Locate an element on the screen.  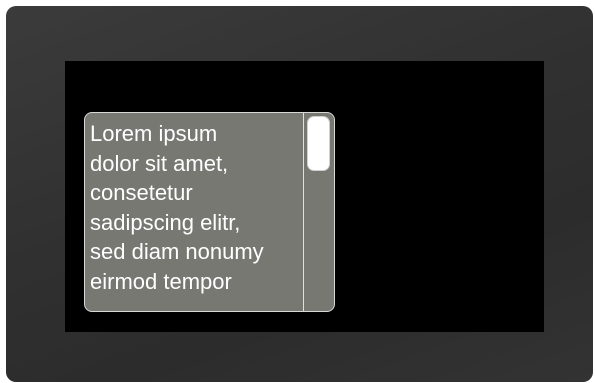
scrollbar-thumb is located at coordinates (318, 143).